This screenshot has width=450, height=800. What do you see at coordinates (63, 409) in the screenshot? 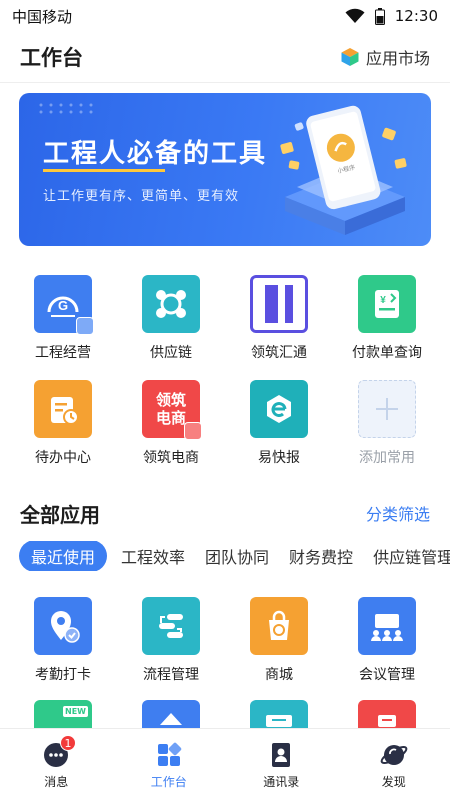
I see `todo-center-icon` at bounding box center [63, 409].